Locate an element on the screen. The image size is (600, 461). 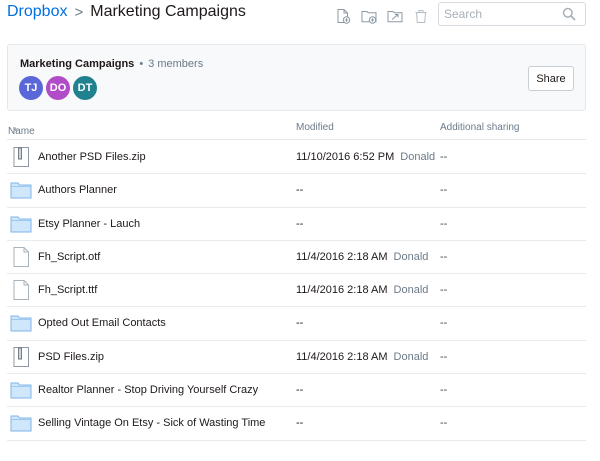
modified-date: 11/10/2016 6:52 PM is located at coordinates (345, 157).